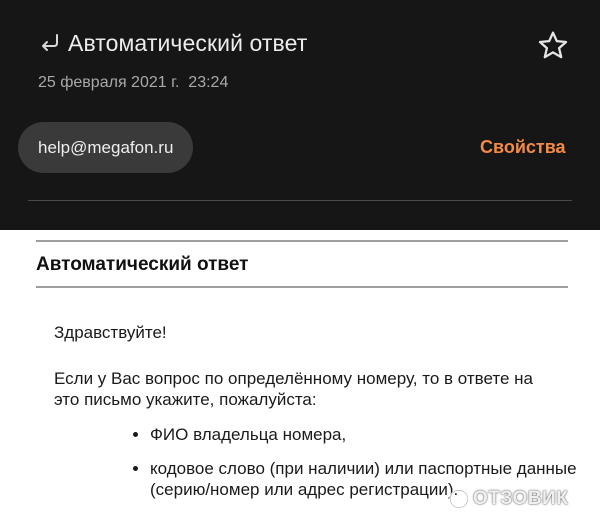 The height and width of the screenshot is (529, 600). Describe the element at coordinates (133, 82) in the screenshot. I see `message-date: 25 февраля 2021 г. 23:24` at that location.